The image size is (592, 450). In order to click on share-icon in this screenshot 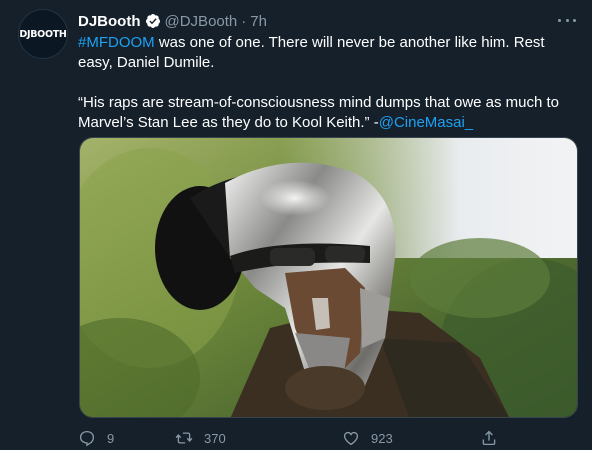, I will do `click(489, 438)`.